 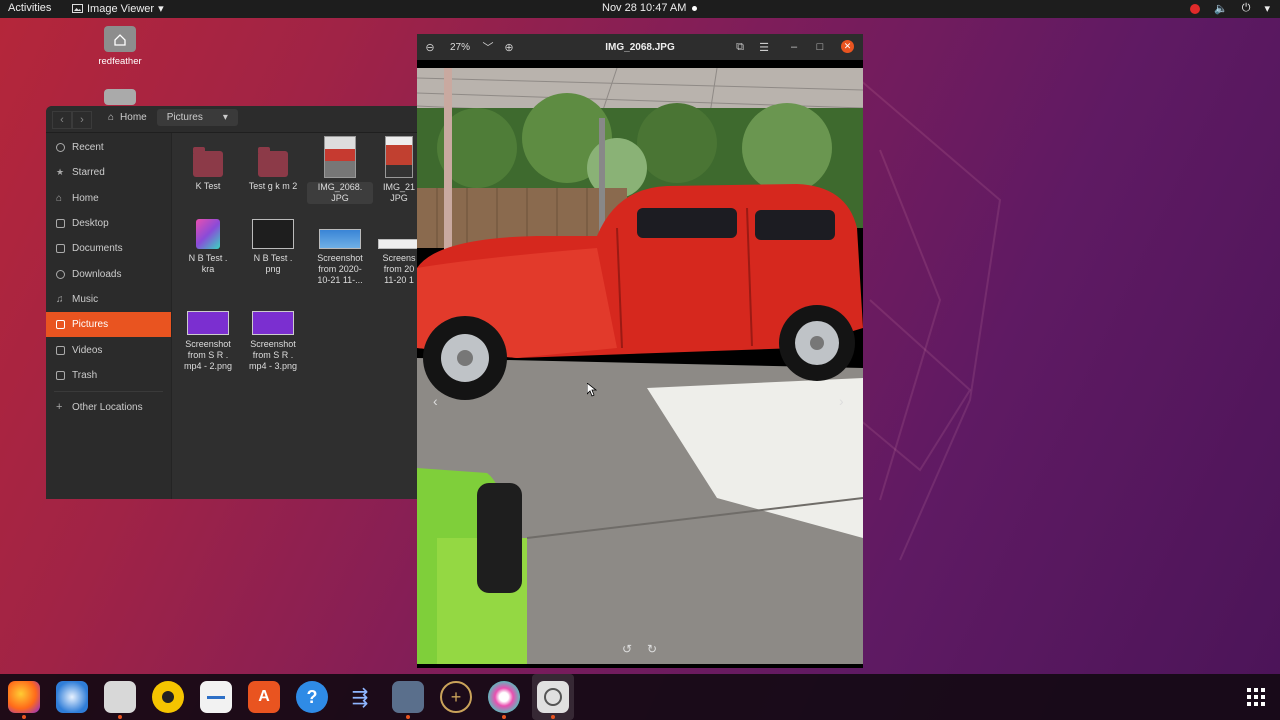 What do you see at coordinates (208, 234) in the screenshot?
I see `krita-file-icon` at bounding box center [208, 234].